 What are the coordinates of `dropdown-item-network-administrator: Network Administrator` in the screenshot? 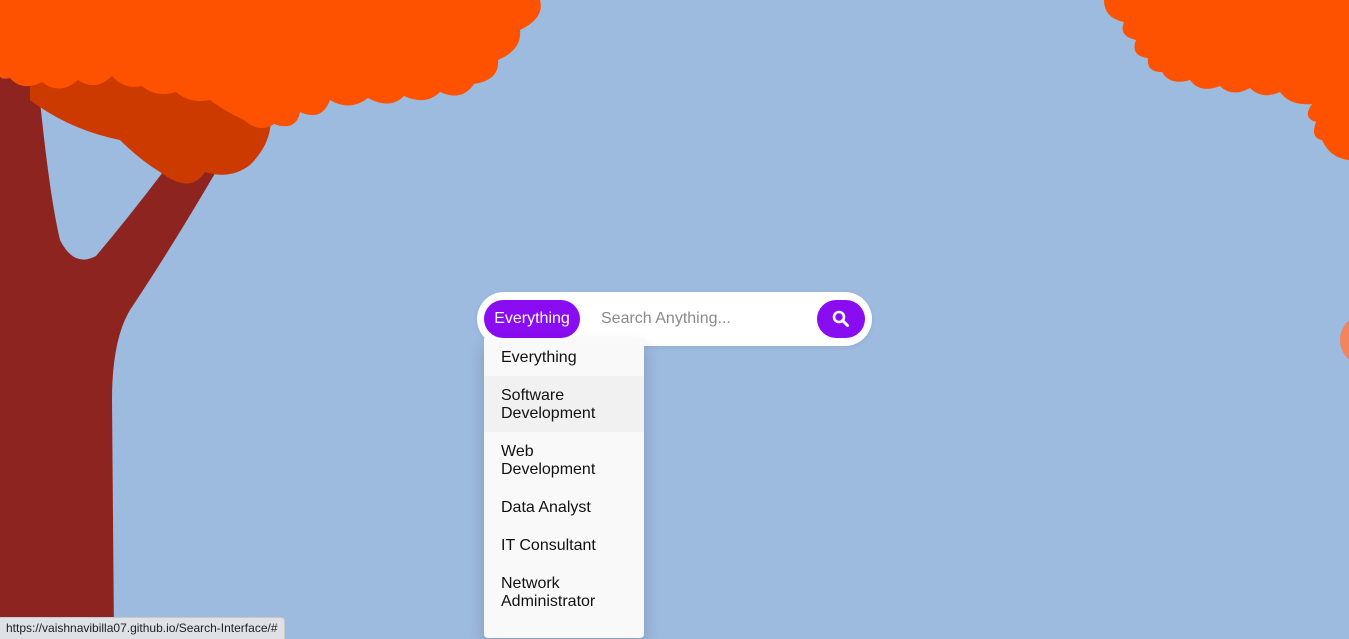 It's located at (564, 592).